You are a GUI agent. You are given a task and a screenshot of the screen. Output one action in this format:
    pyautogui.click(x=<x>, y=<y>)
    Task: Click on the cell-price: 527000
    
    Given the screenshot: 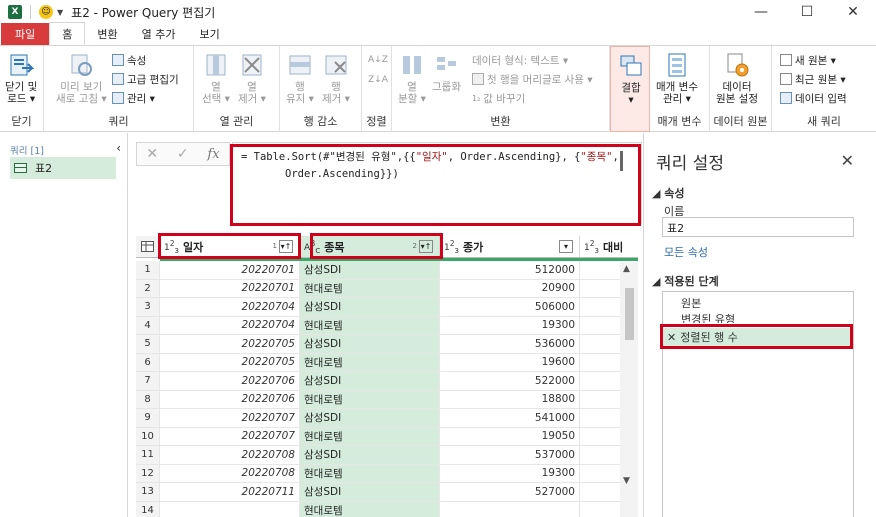 What is the action you would take?
    pyautogui.click(x=510, y=492)
    